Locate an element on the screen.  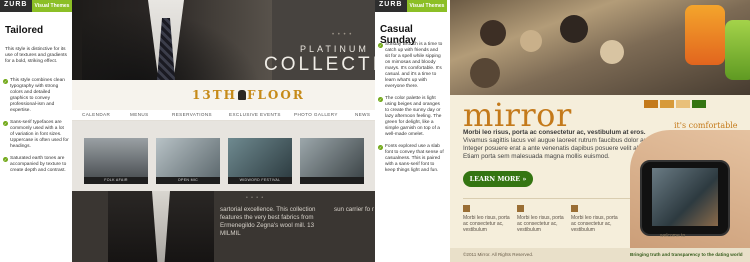
chat-icon is located at coordinates (520, 208).